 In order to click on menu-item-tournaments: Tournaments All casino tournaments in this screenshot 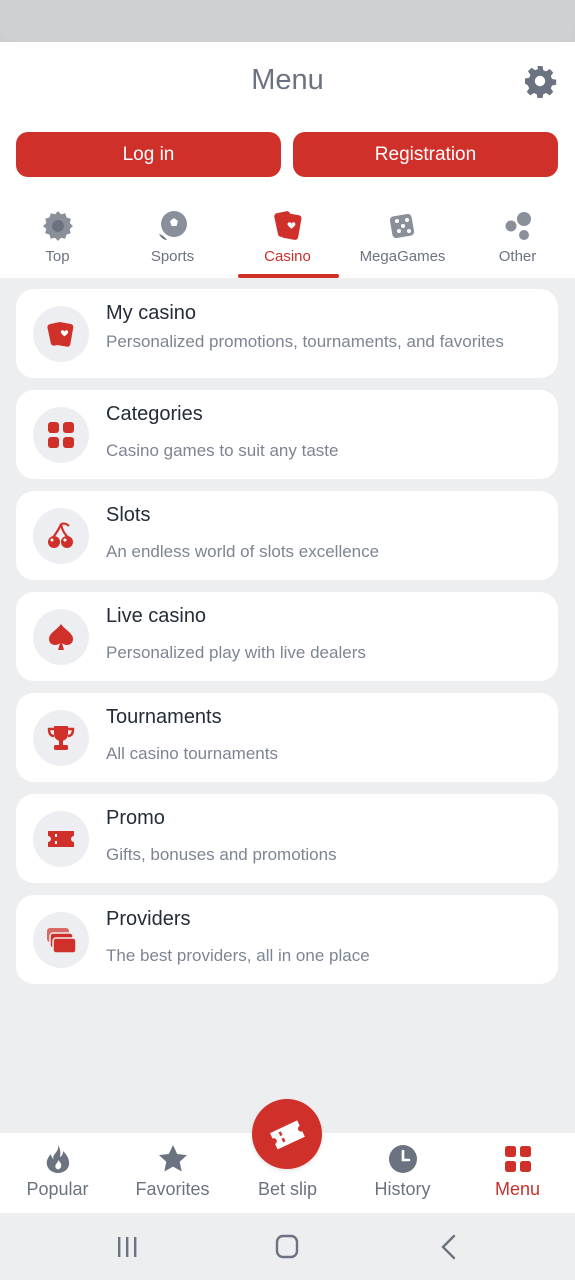, I will do `click(287, 737)`.